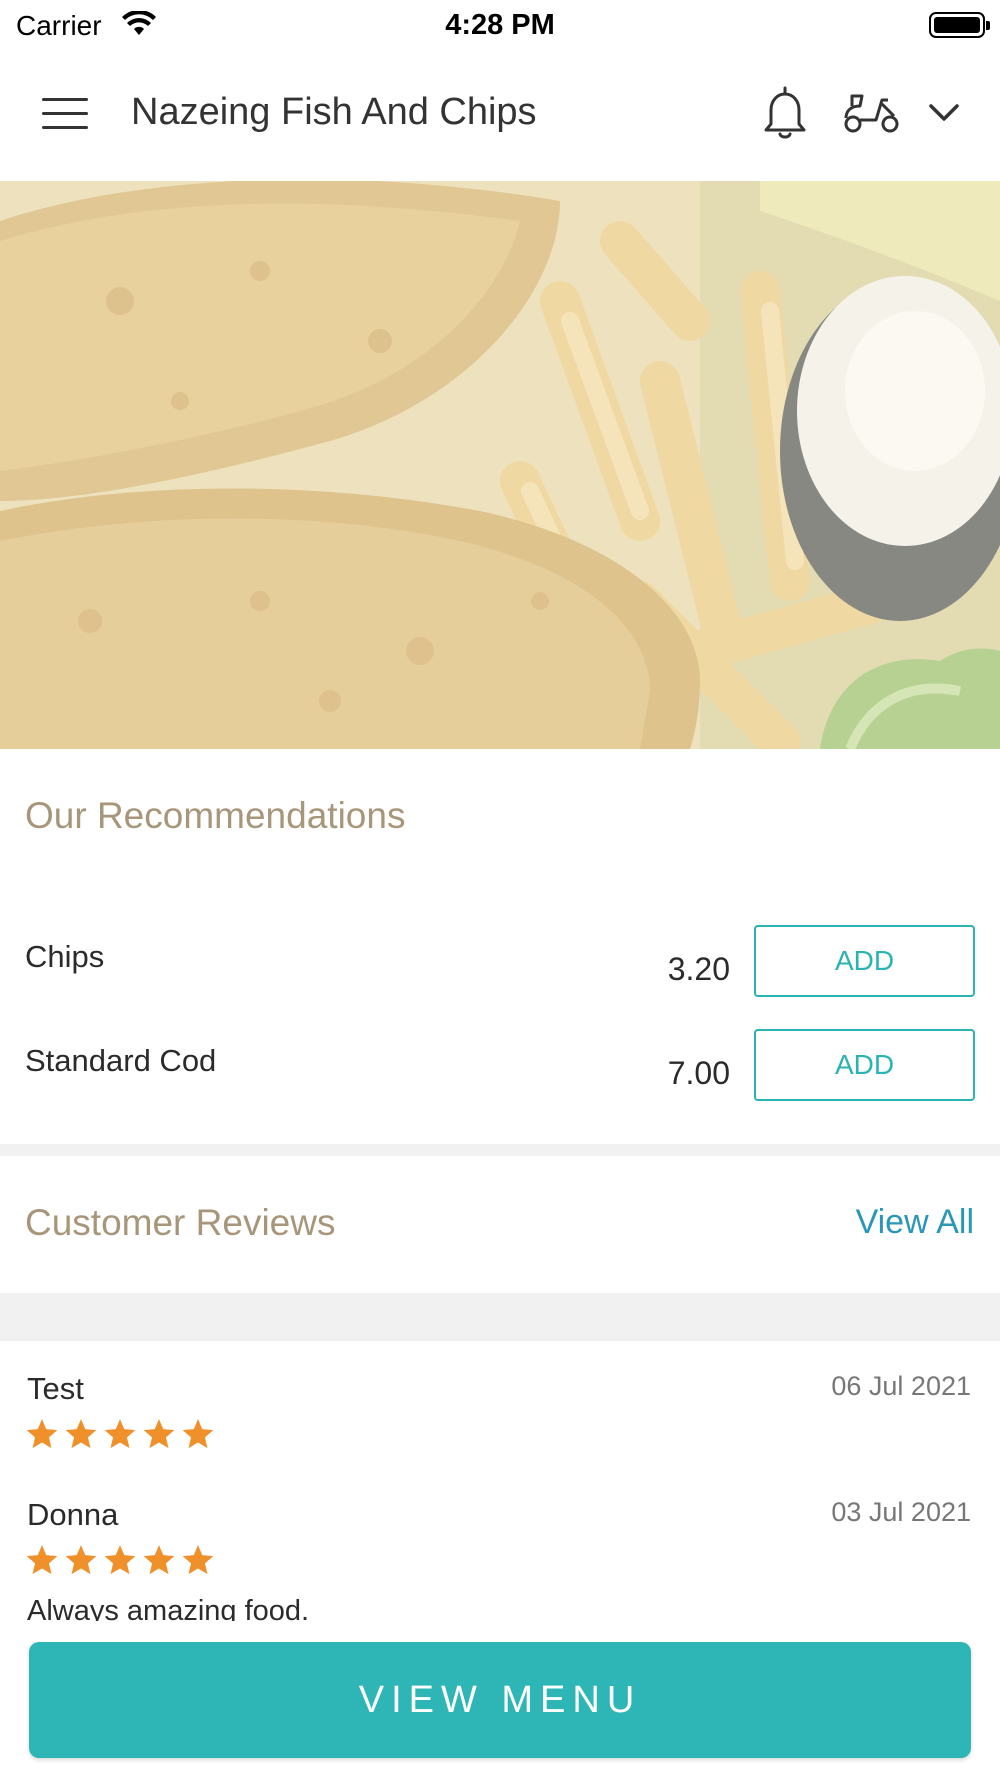 The width and height of the screenshot is (1000, 1778). I want to click on item-price: 3.20, so click(698, 969).